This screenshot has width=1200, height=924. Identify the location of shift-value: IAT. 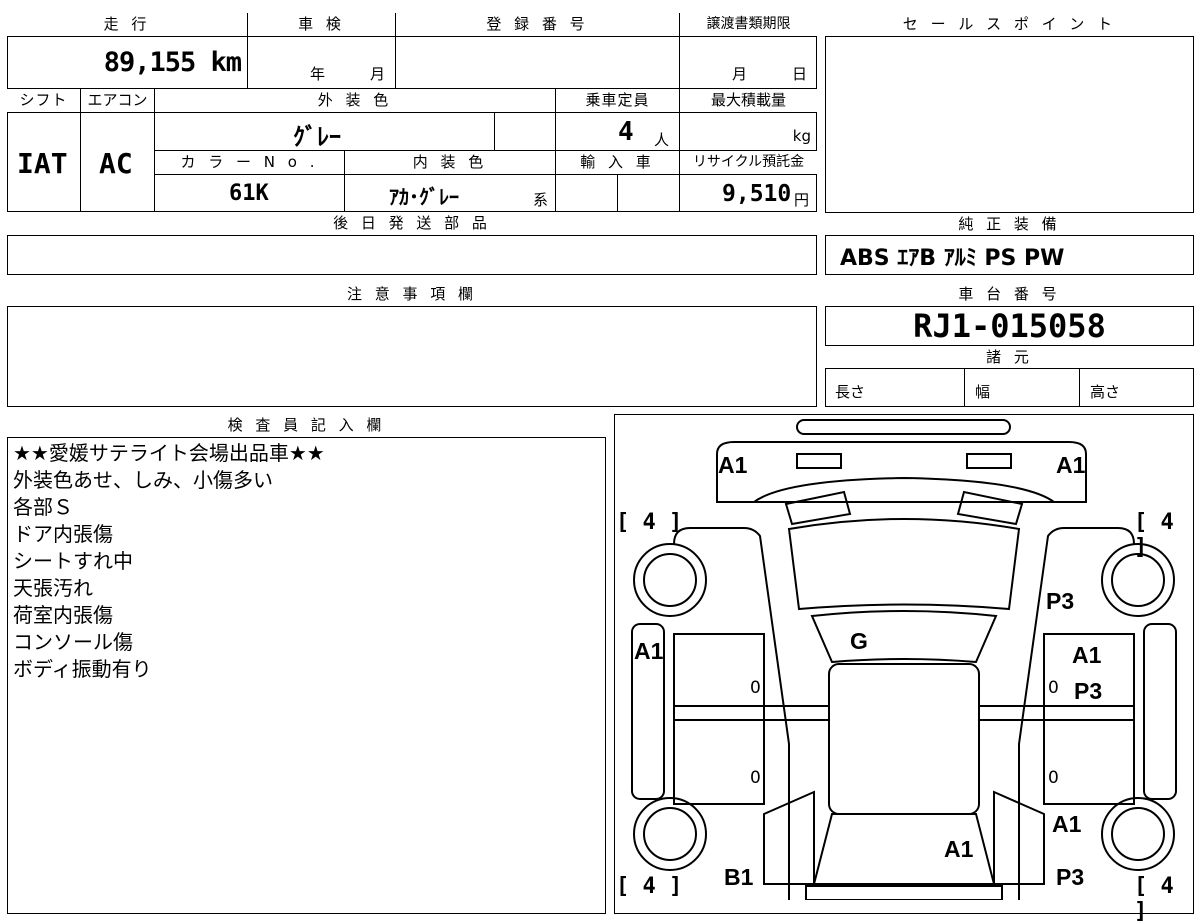
(44, 162).